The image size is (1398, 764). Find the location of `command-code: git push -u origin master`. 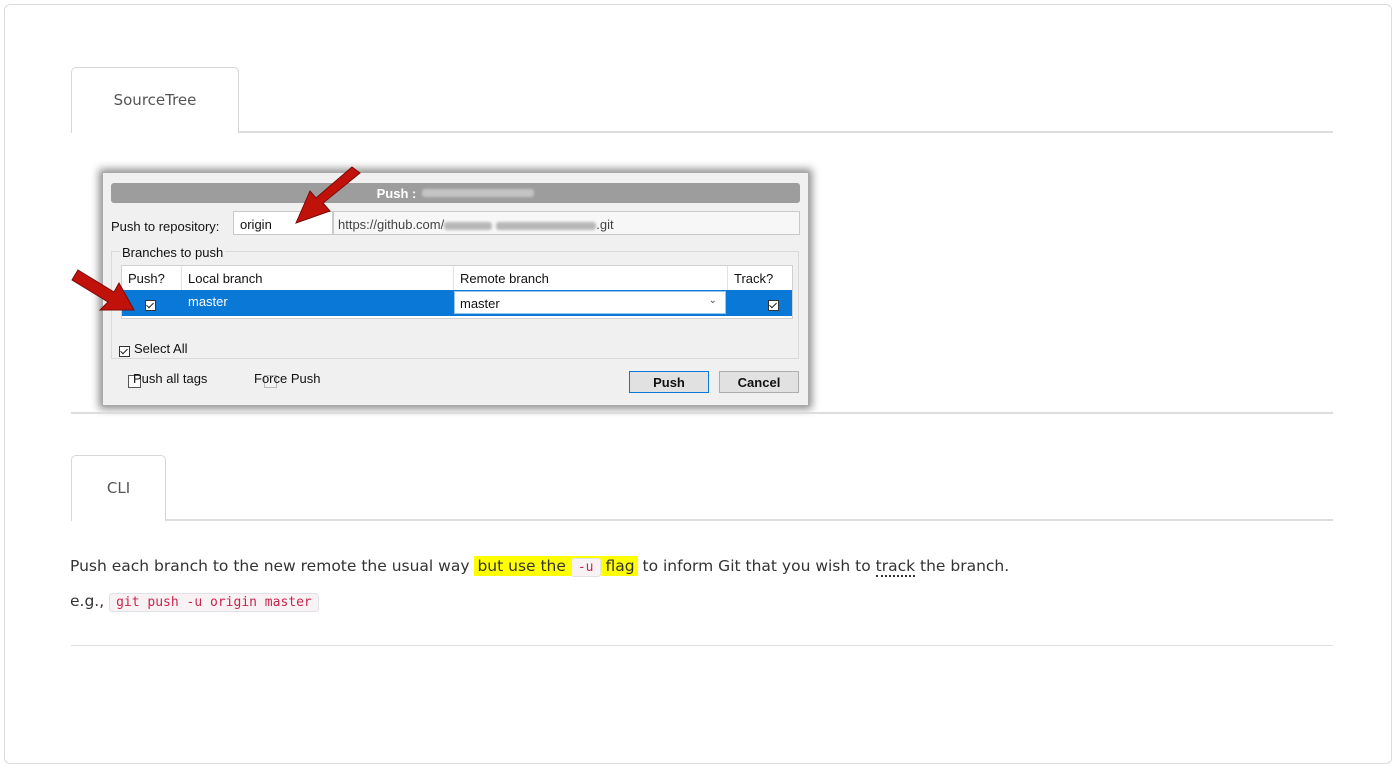

command-code: git push -u origin master is located at coordinates (214, 602).